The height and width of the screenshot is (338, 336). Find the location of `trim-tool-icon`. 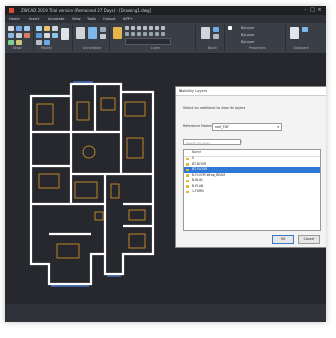

trim-tool-icon is located at coordinates (55, 35).